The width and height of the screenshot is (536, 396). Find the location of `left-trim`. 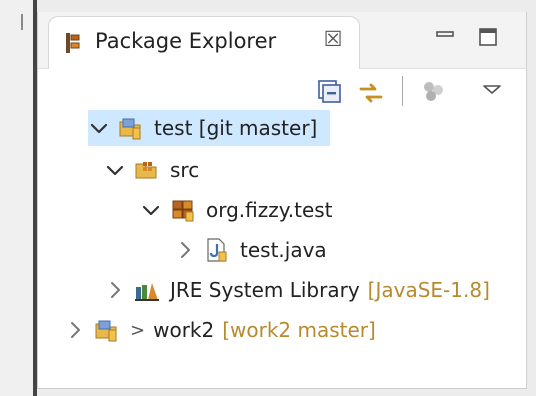

left-trim is located at coordinates (18, 198).